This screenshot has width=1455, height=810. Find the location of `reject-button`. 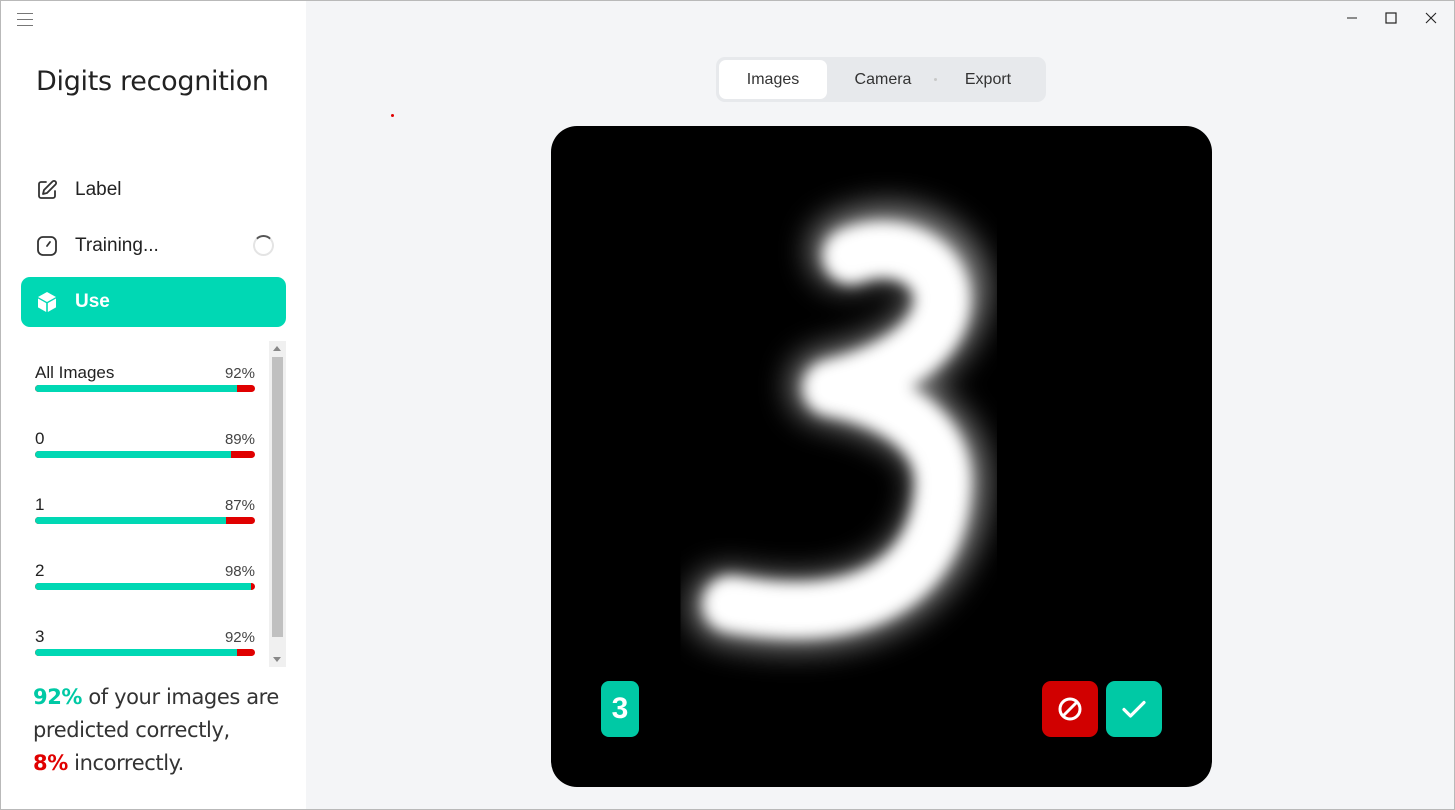

reject-button is located at coordinates (1070, 709).